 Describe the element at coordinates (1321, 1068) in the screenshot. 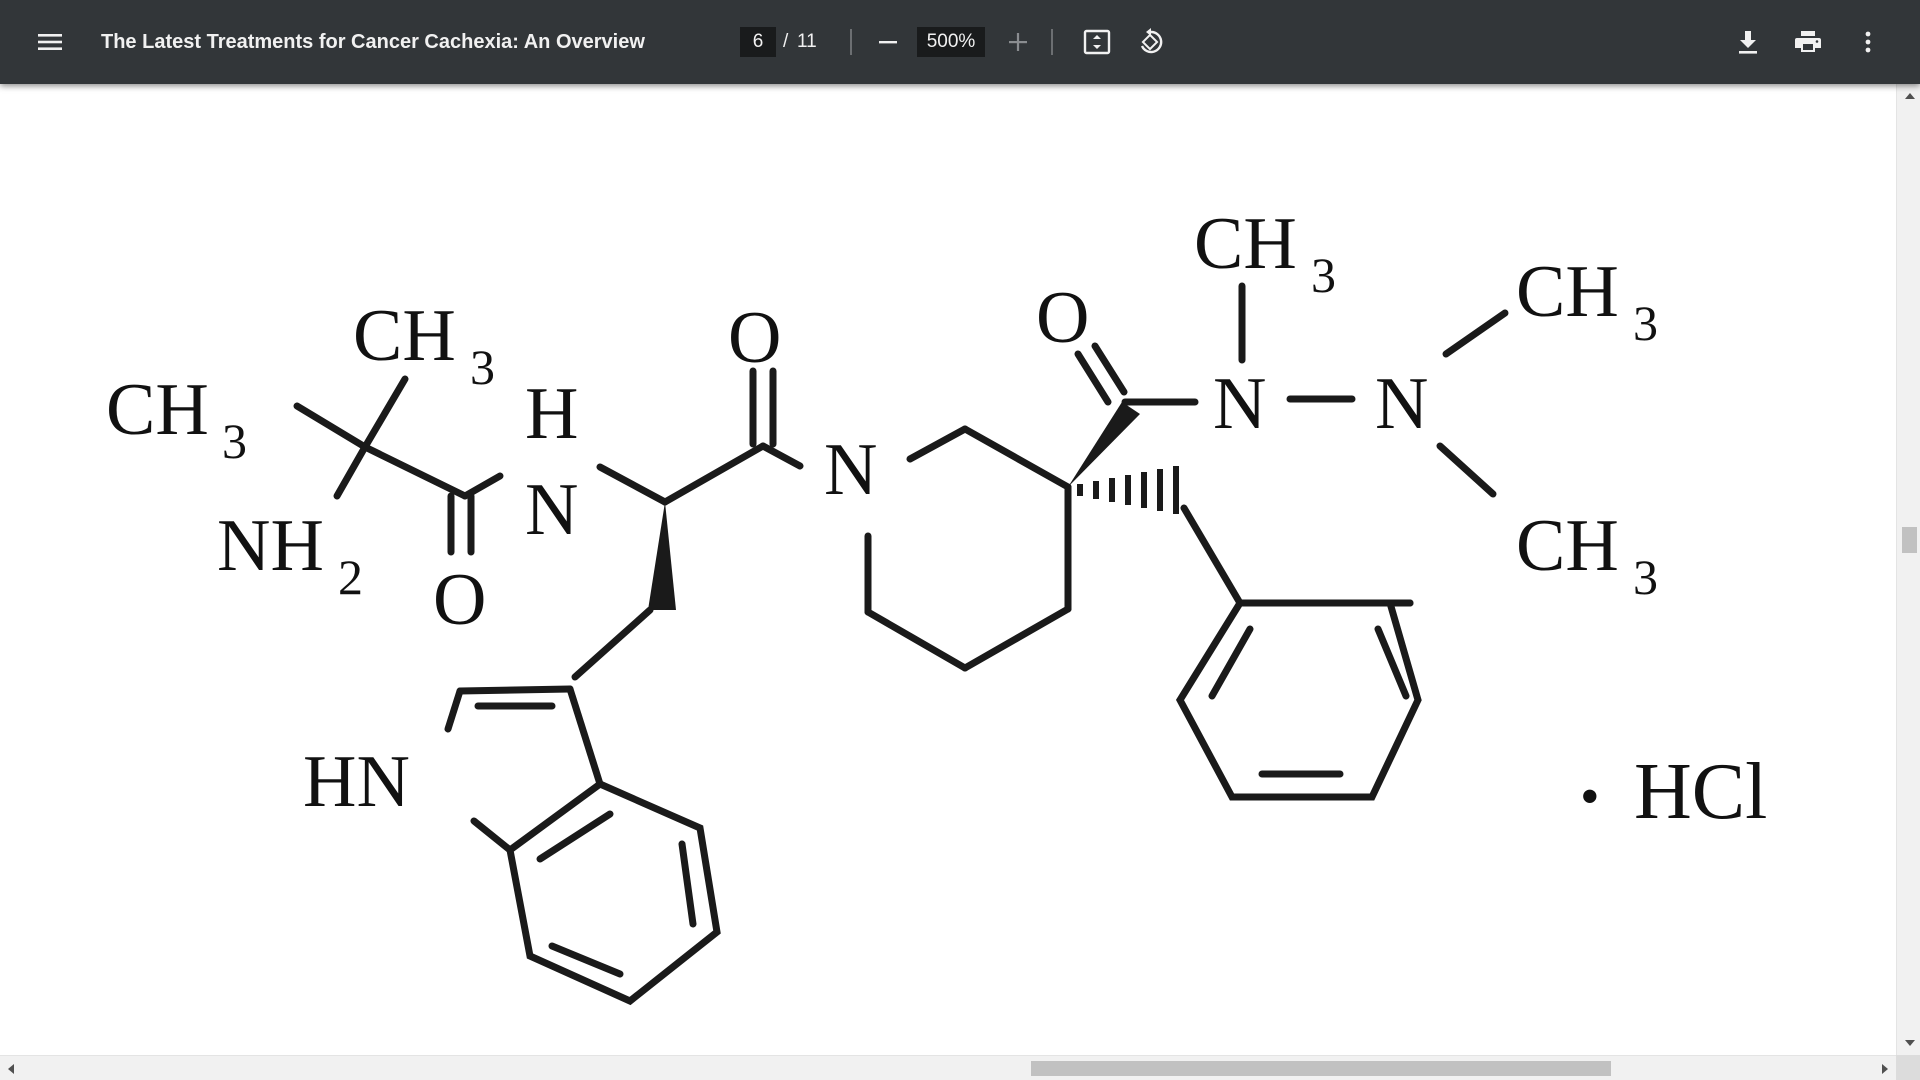

I see `horizontal-scrollbar-thumb` at that location.